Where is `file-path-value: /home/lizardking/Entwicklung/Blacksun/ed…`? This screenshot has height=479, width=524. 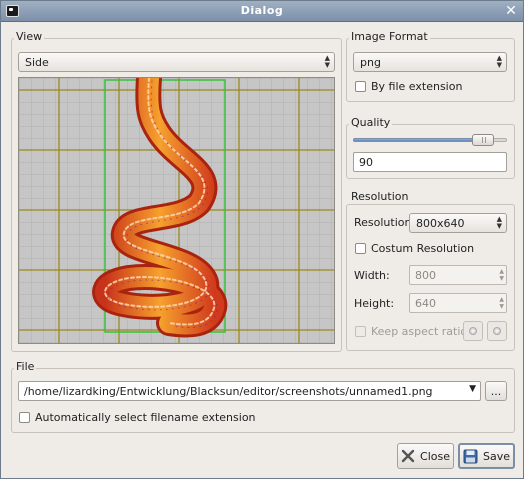 file-path-value: /home/lizardking/Entwicklung/Blacksun/ed… is located at coordinates (228, 391).